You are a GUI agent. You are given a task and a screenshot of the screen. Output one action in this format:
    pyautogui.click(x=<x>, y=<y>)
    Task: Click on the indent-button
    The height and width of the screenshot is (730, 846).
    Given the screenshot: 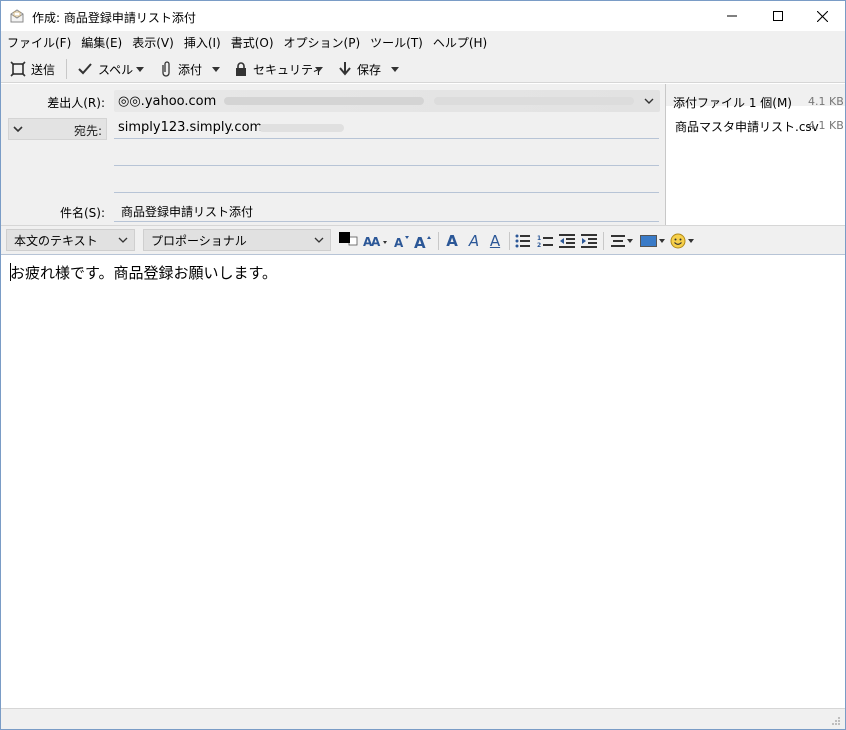 What is the action you would take?
    pyautogui.click(x=589, y=241)
    